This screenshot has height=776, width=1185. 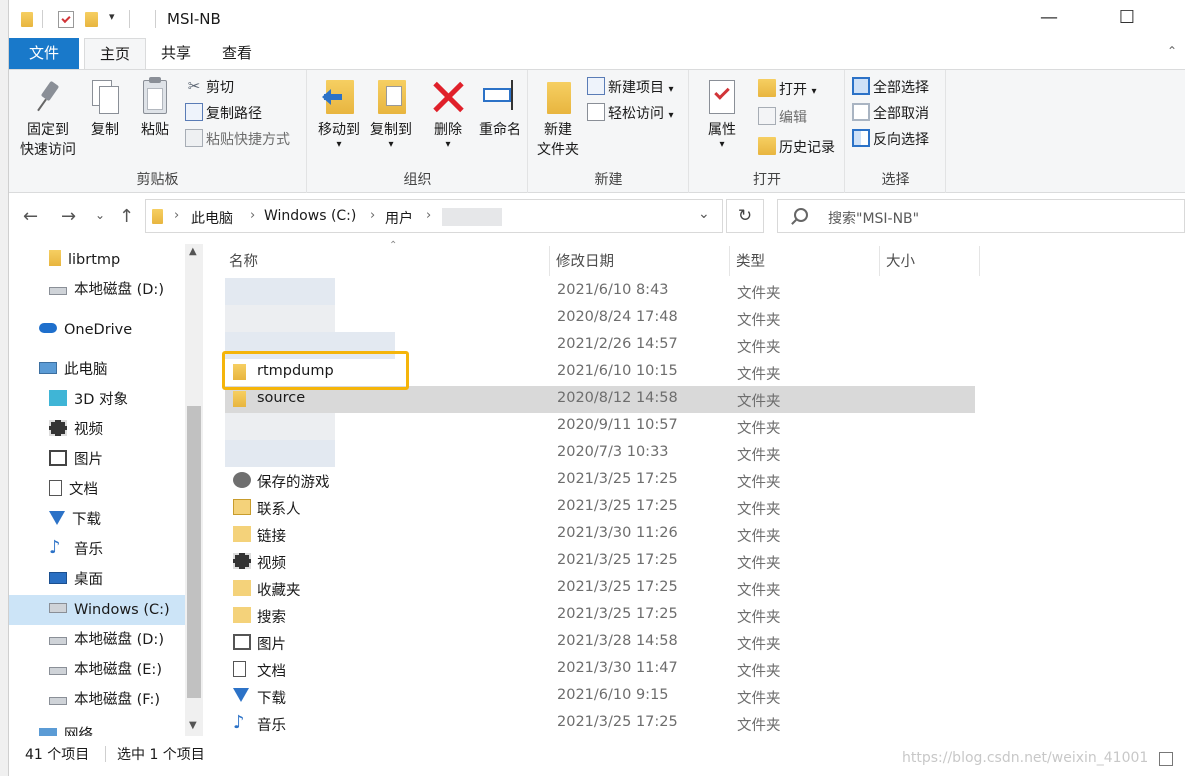 What do you see at coordinates (66, 19) in the screenshot?
I see `properties-quick-icon` at bounding box center [66, 19].